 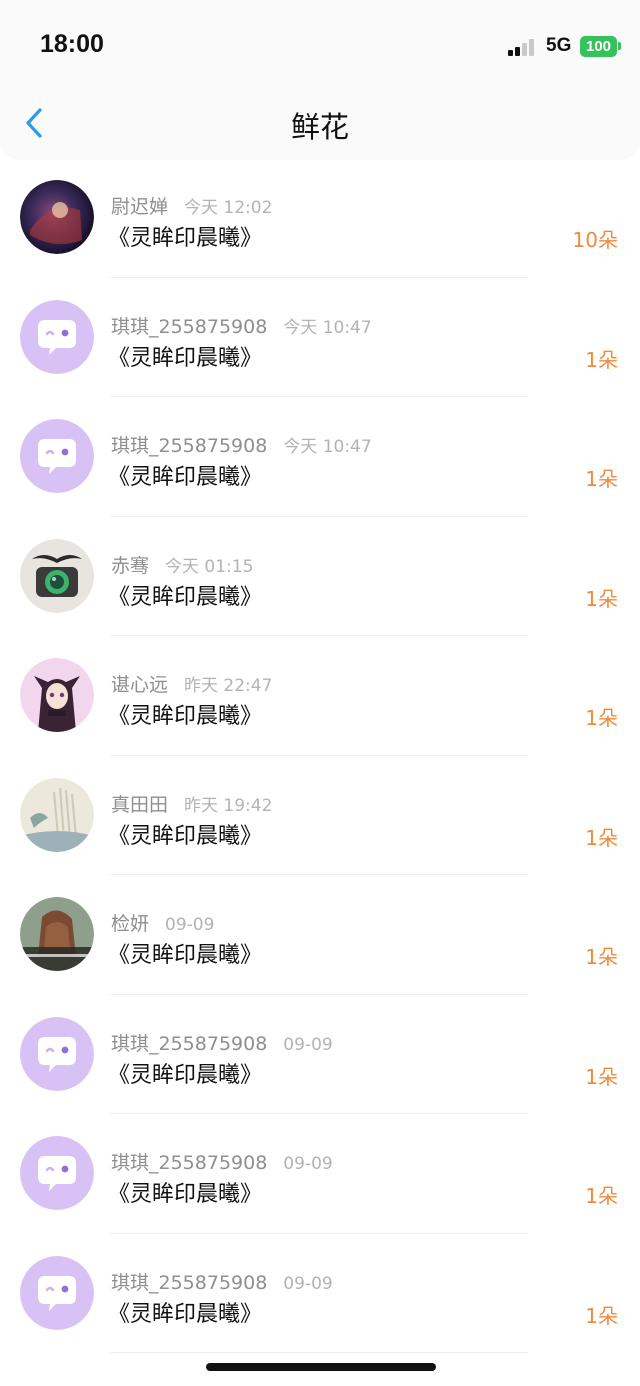 I want to click on flower-count: 10朵, so click(x=595, y=240).